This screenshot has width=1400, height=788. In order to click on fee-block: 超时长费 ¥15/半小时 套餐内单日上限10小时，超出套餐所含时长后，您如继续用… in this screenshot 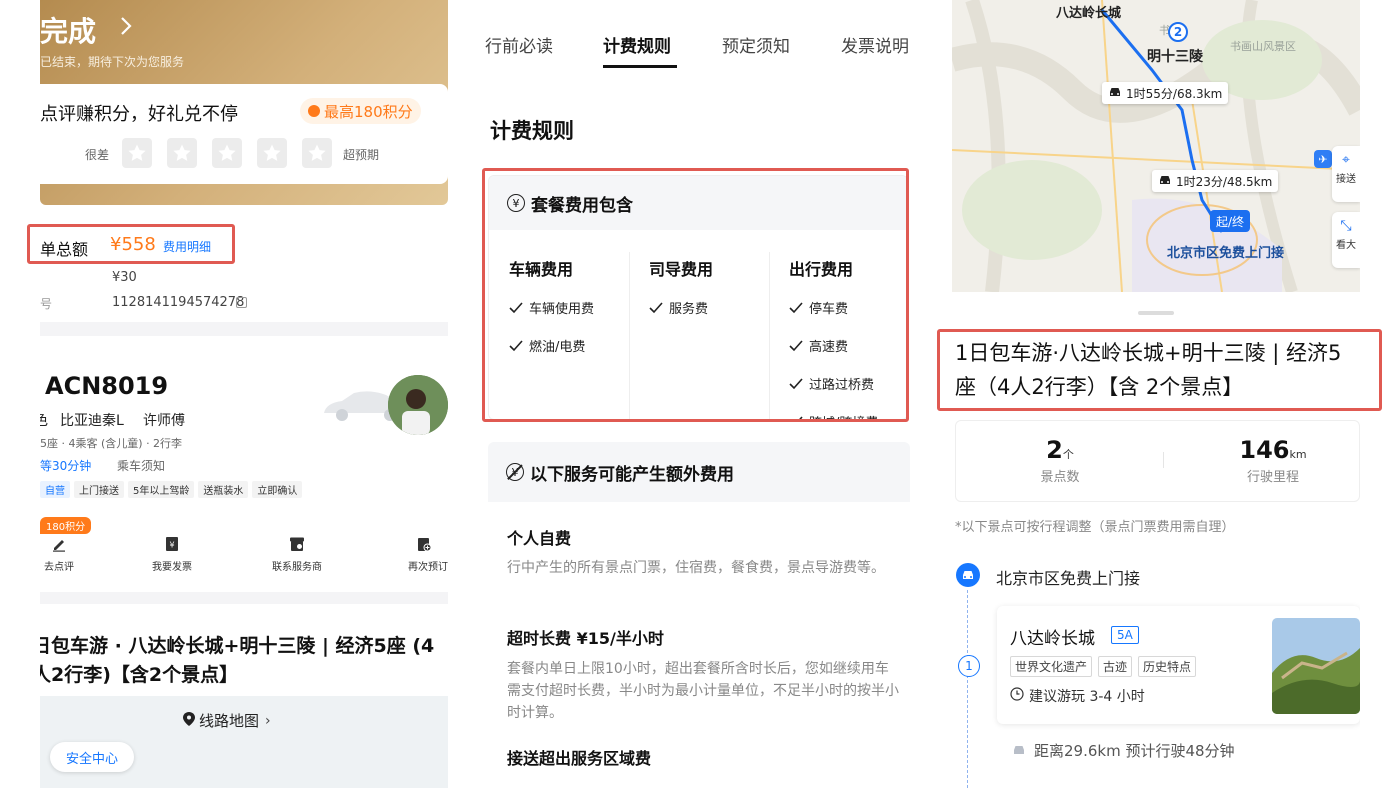, I will do `click(704, 674)`.